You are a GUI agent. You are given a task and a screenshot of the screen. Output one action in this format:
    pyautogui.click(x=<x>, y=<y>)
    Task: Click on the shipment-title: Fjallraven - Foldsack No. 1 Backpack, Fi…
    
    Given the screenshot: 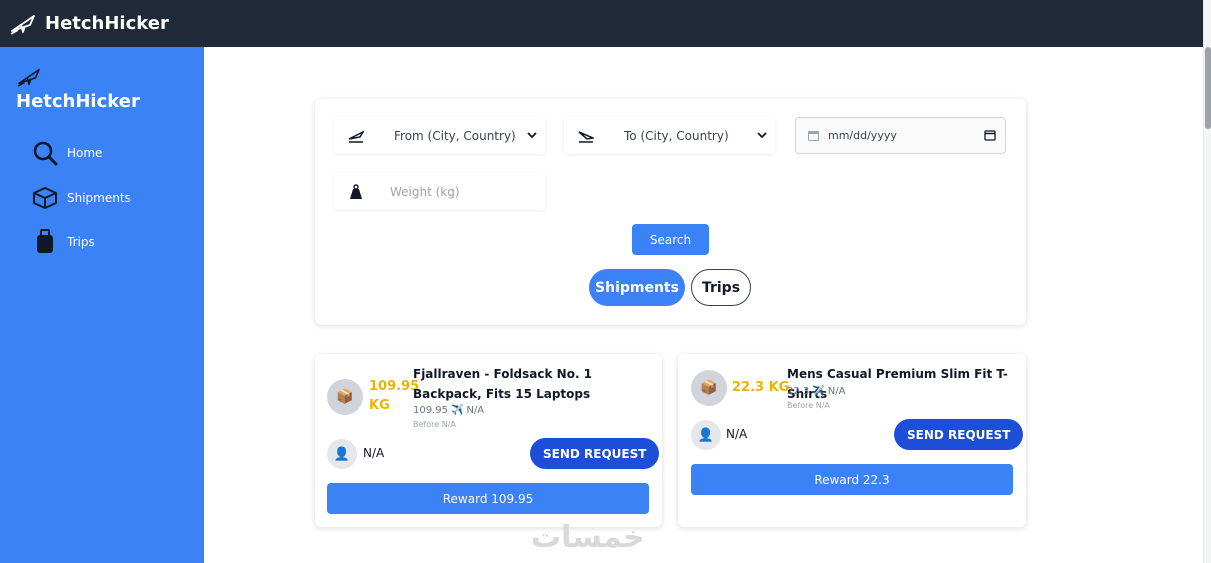 What is the action you would take?
    pyautogui.click(x=503, y=384)
    